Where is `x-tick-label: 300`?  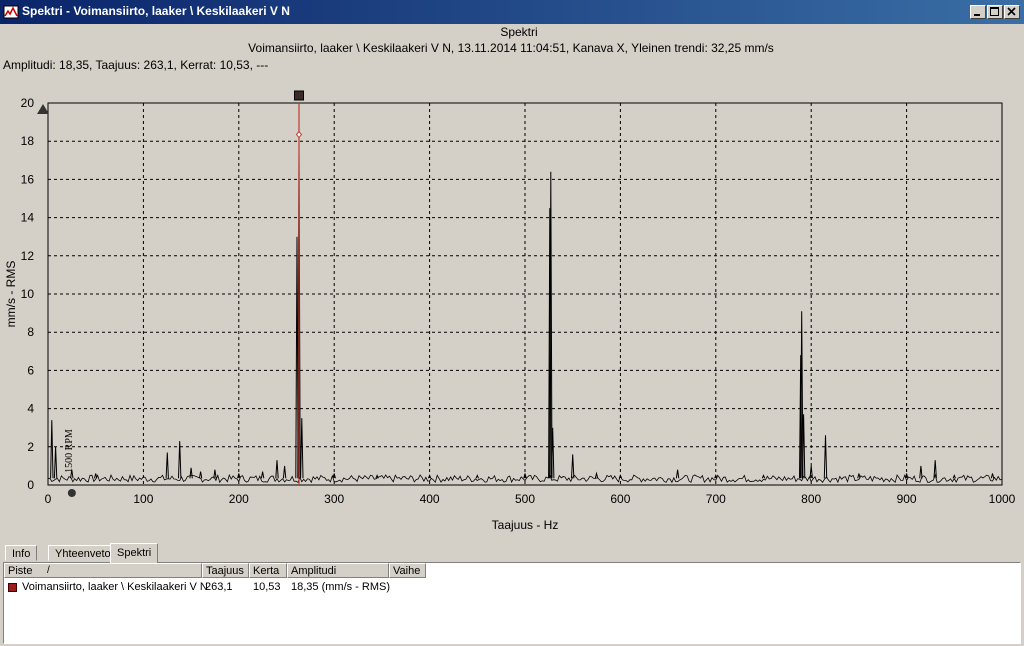 x-tick-label: 300 is located at coordinates (334, 499).